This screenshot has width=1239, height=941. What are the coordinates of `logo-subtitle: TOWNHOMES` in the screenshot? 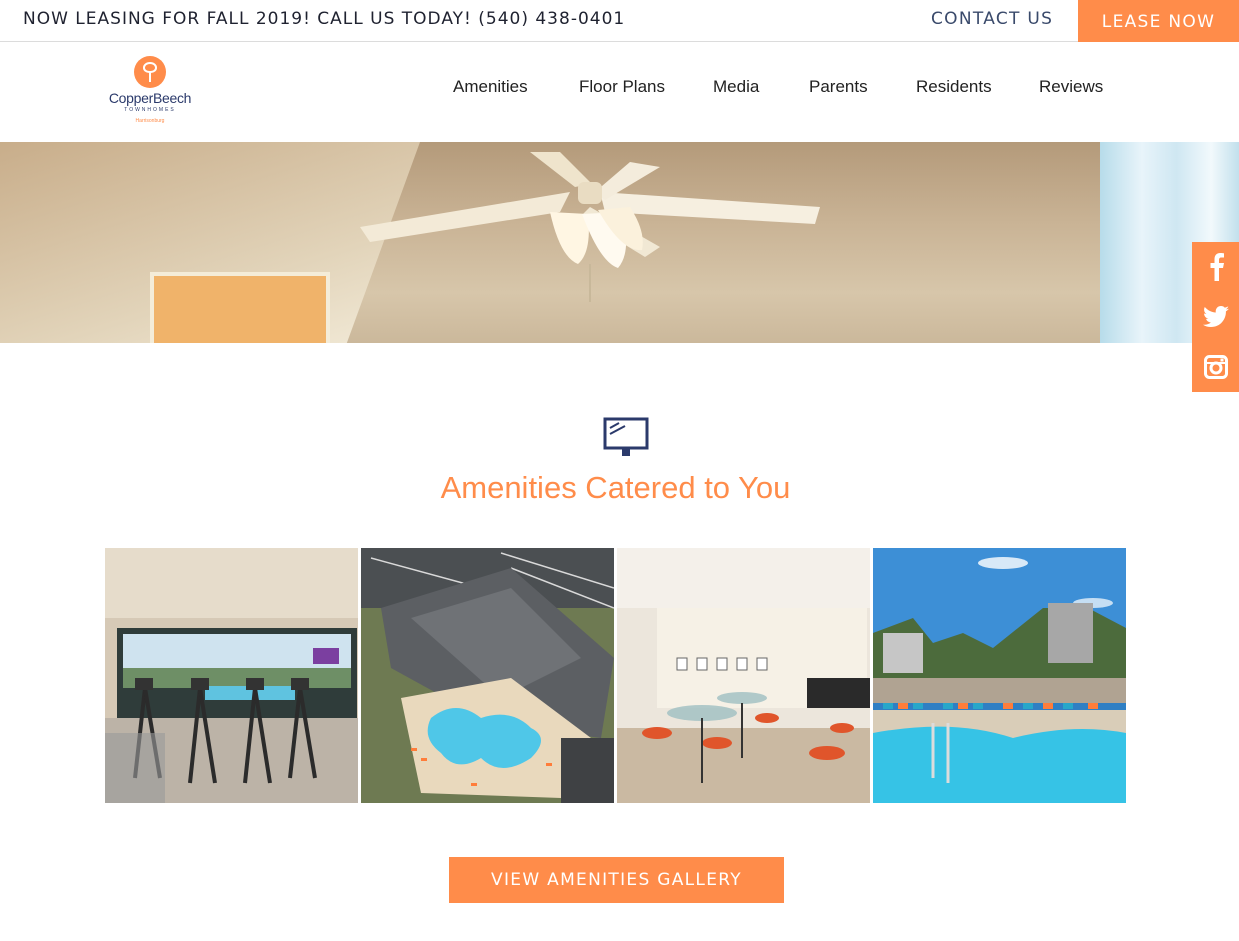 It's located at (150, 110).